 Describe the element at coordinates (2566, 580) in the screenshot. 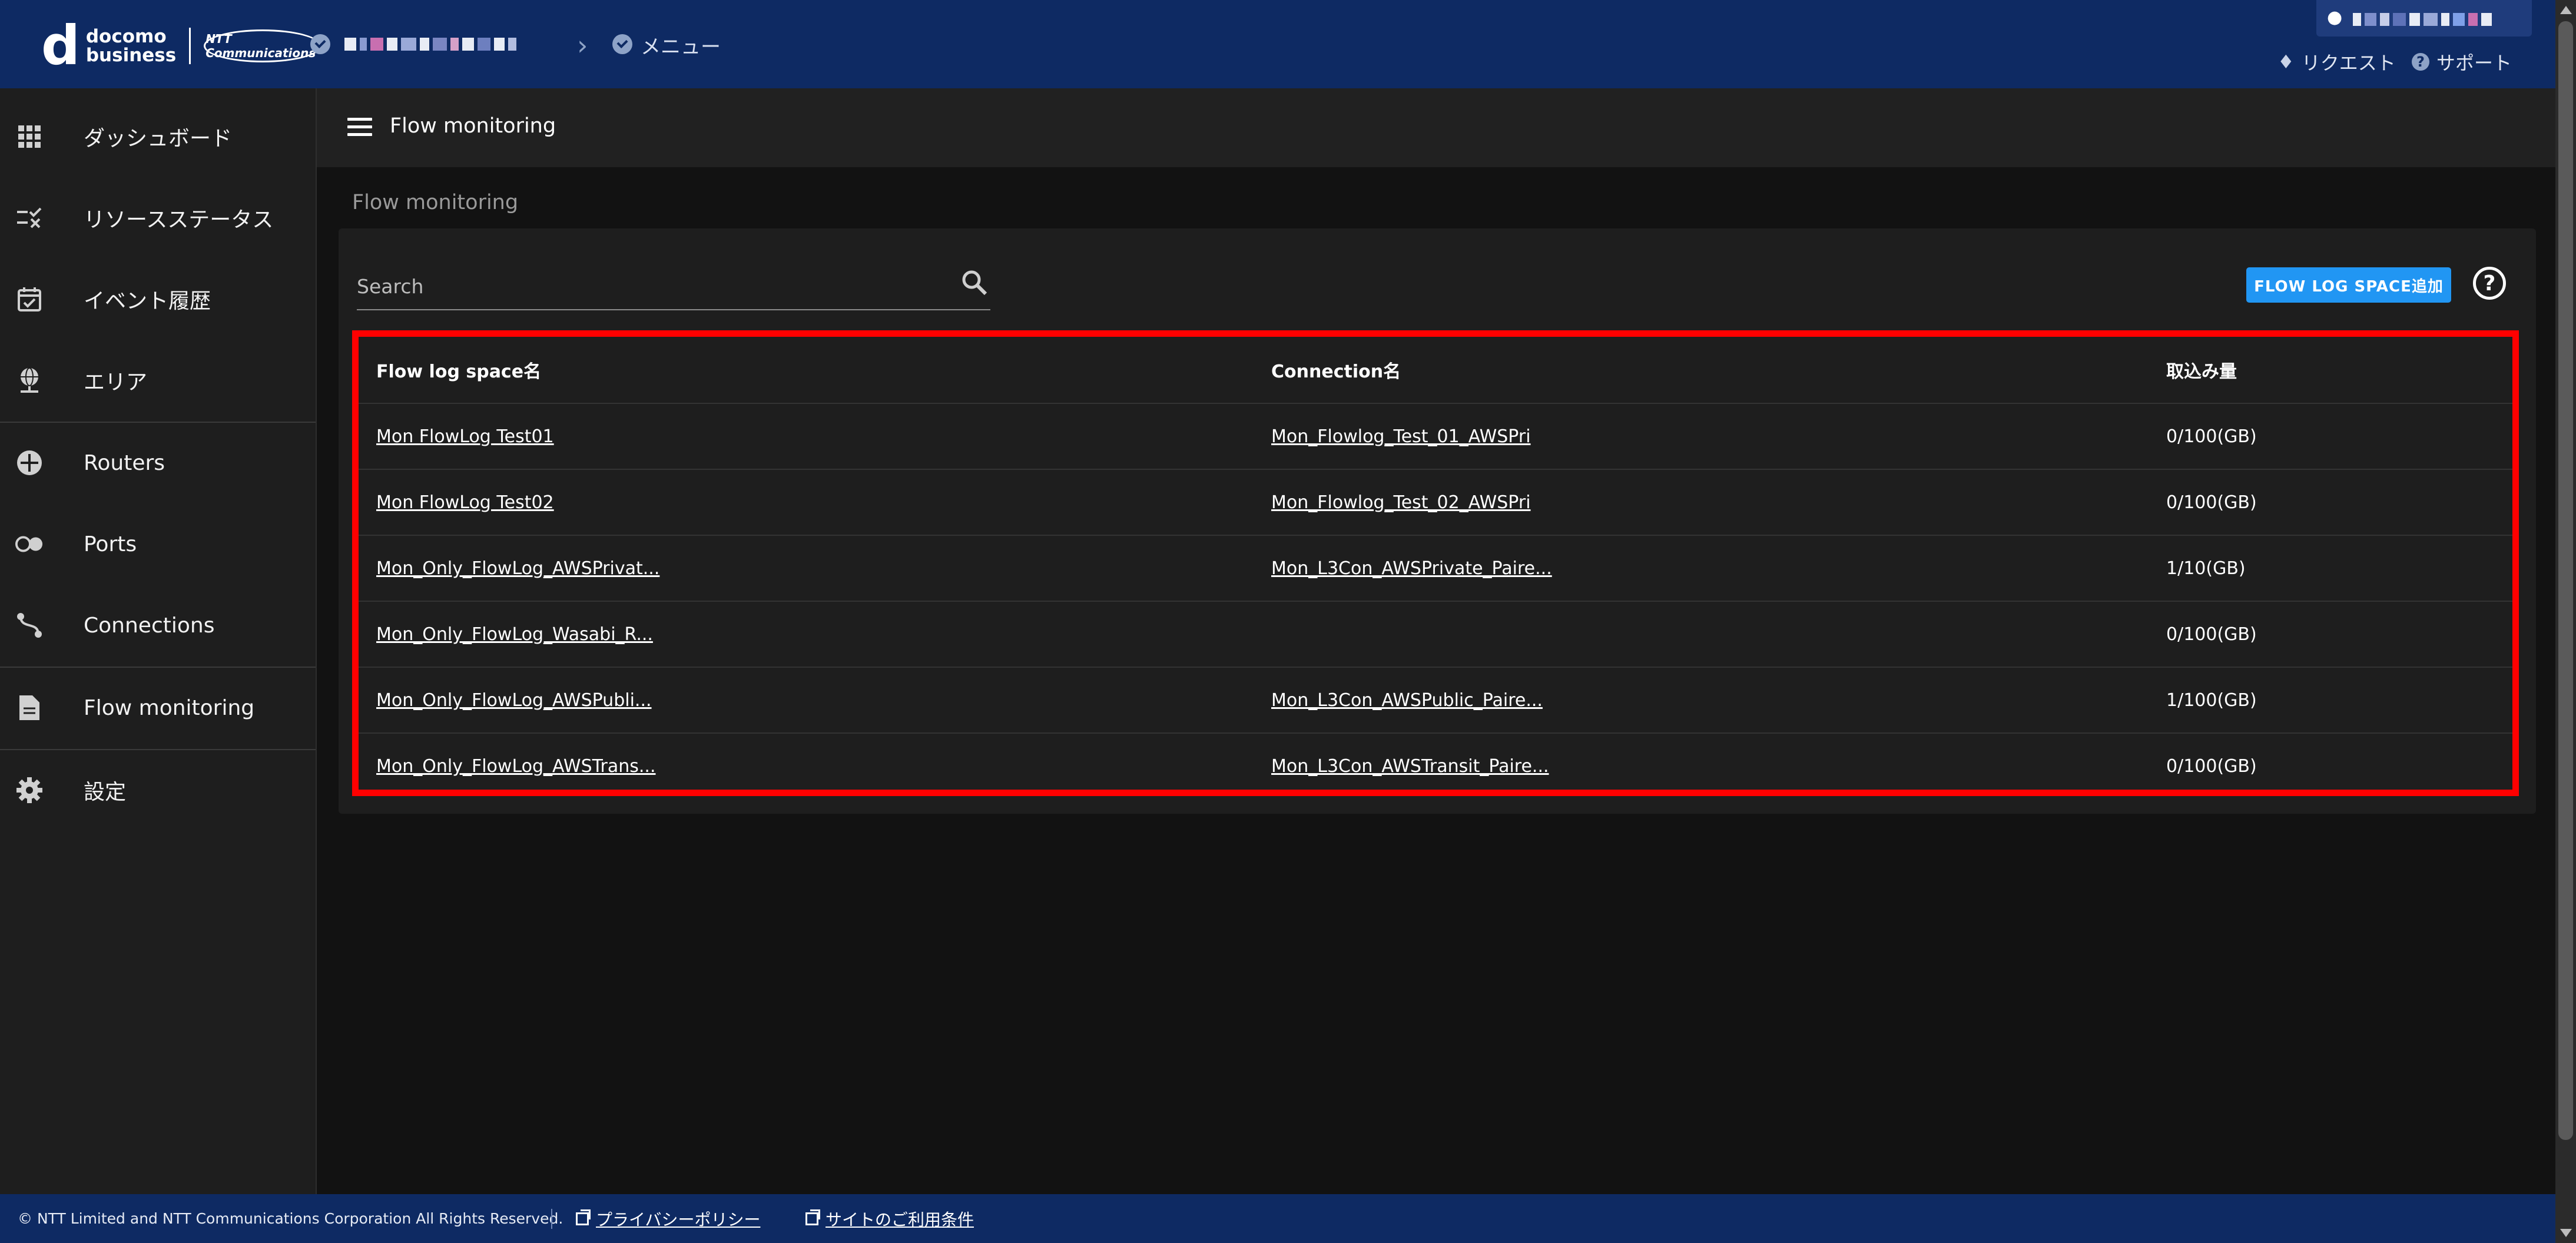

I see `scrollbar-thumb` at that location.